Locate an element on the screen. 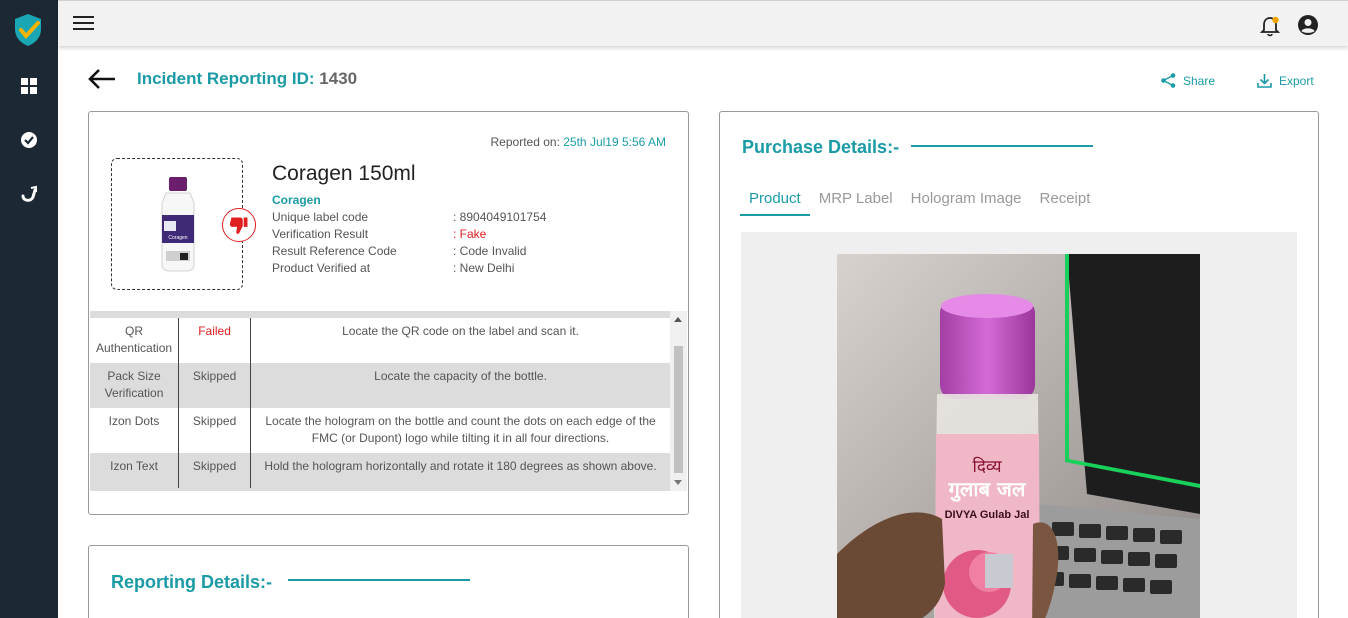 Image resolution: width=1348 pixels, height=618 pixels. info-label: Result Reference Code is located at coordinates (334, 251).